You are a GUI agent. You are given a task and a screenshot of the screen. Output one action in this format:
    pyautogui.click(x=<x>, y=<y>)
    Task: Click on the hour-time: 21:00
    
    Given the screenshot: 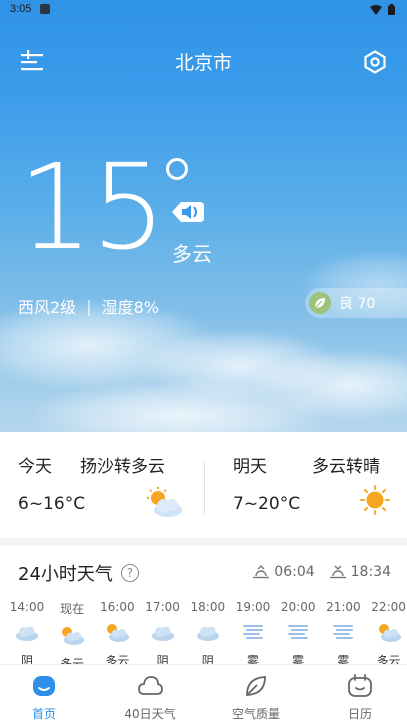 What is the action you would take?
    pyautogui.click(x=343, y=607)
    